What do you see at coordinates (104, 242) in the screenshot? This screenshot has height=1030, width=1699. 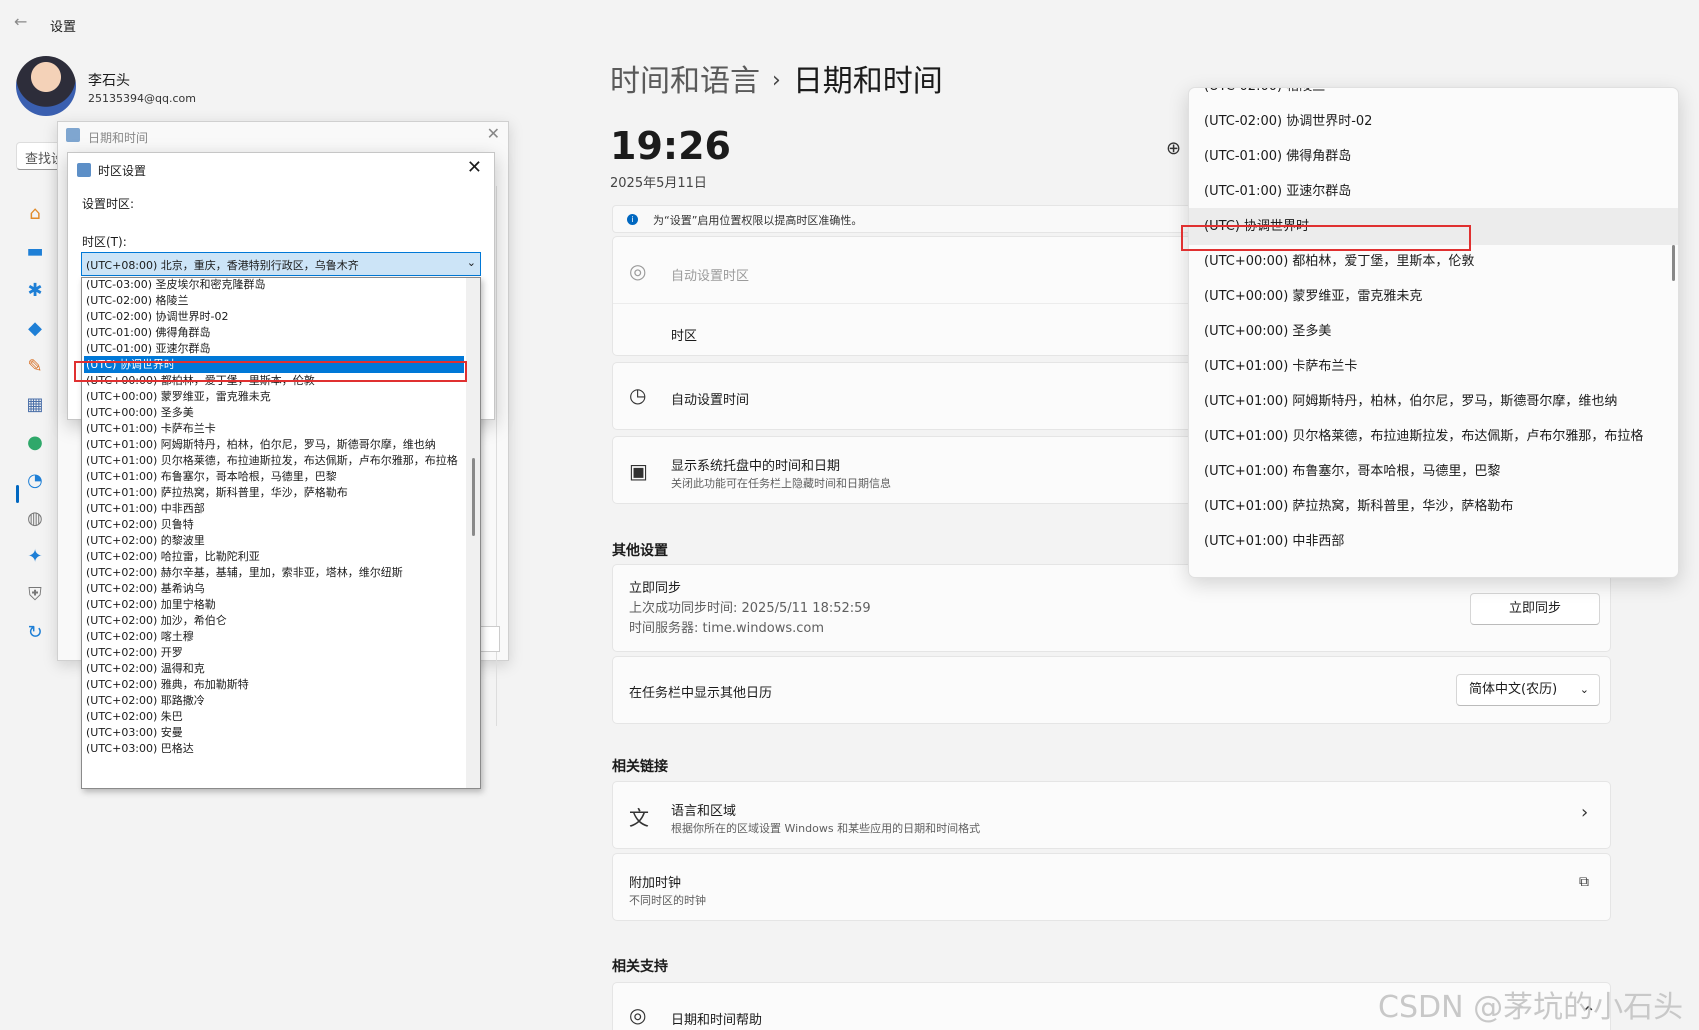 I see `timezone-field-label: 时区(T):` at bounding box center [104, 242].